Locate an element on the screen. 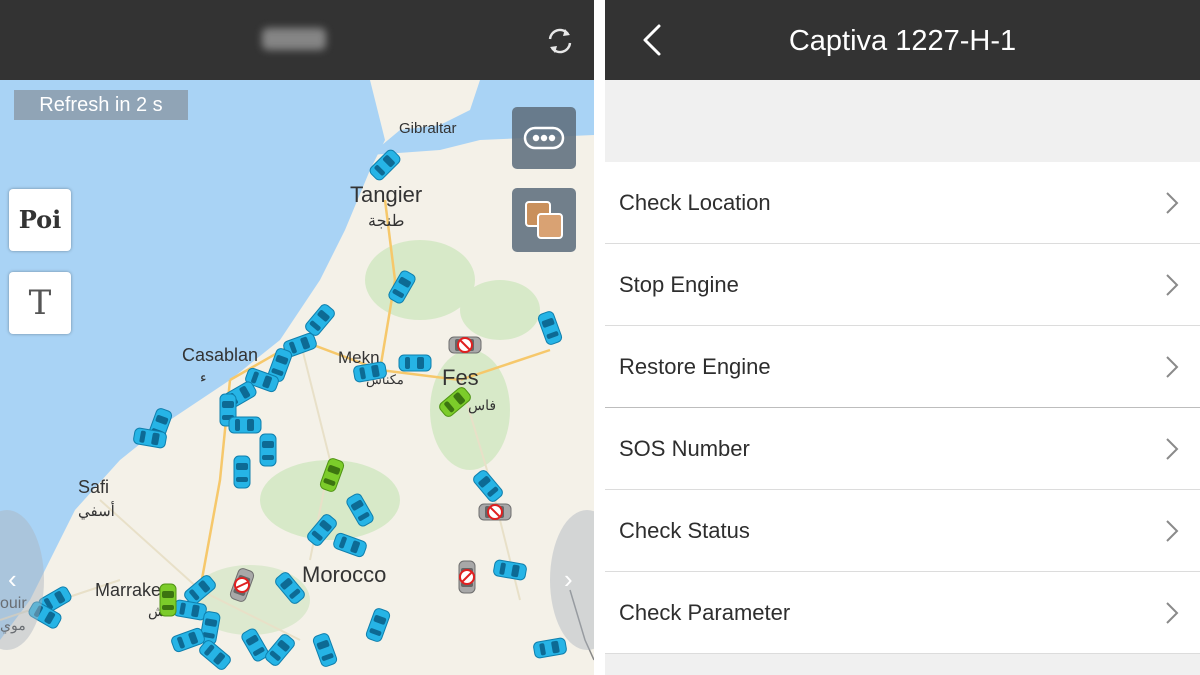 Image resolution: width=1200 pixels, height=675 pixels. chevron-left-icon: ‹ is located at coordinates (12, 579).